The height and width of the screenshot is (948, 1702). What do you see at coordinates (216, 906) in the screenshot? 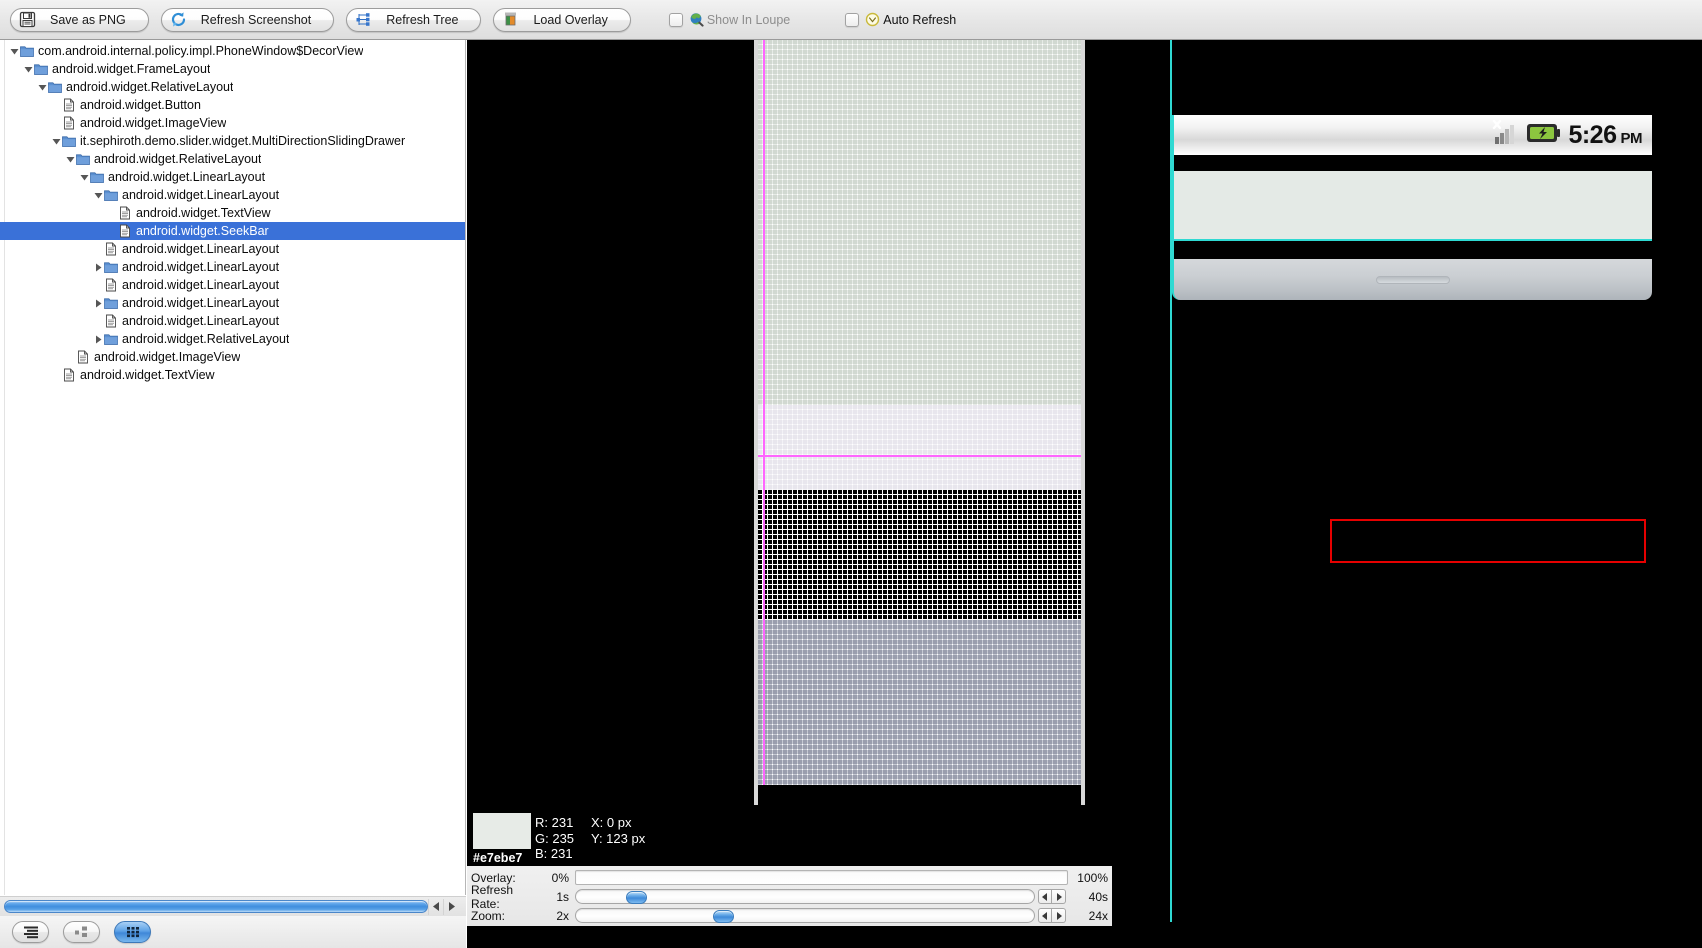
I see `scrollbar-thumb` at bounding box center [216, 906].